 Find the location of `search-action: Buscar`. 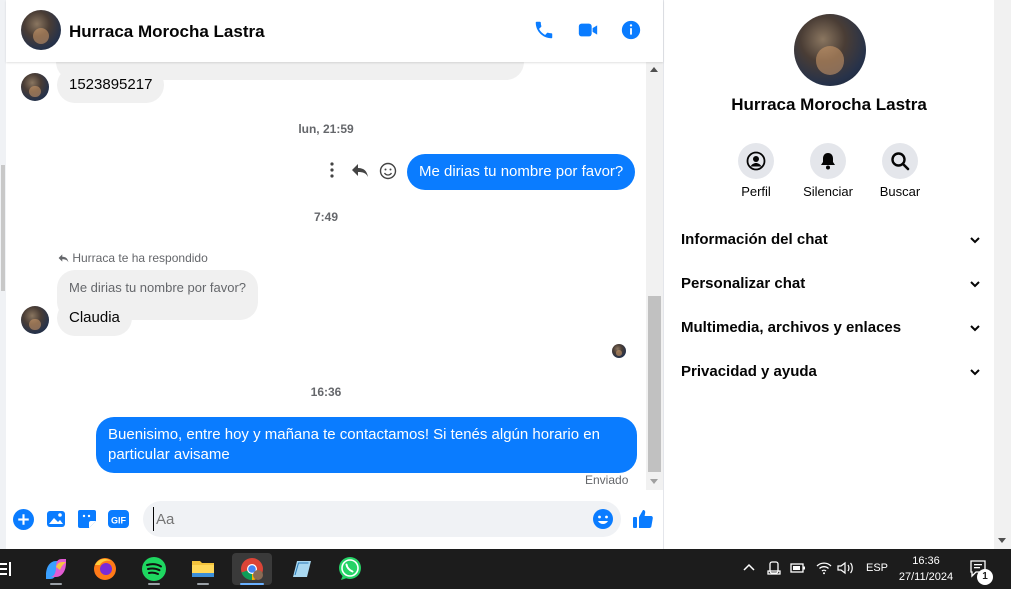

search-action: Buscar is located at coordinates (900, 171).